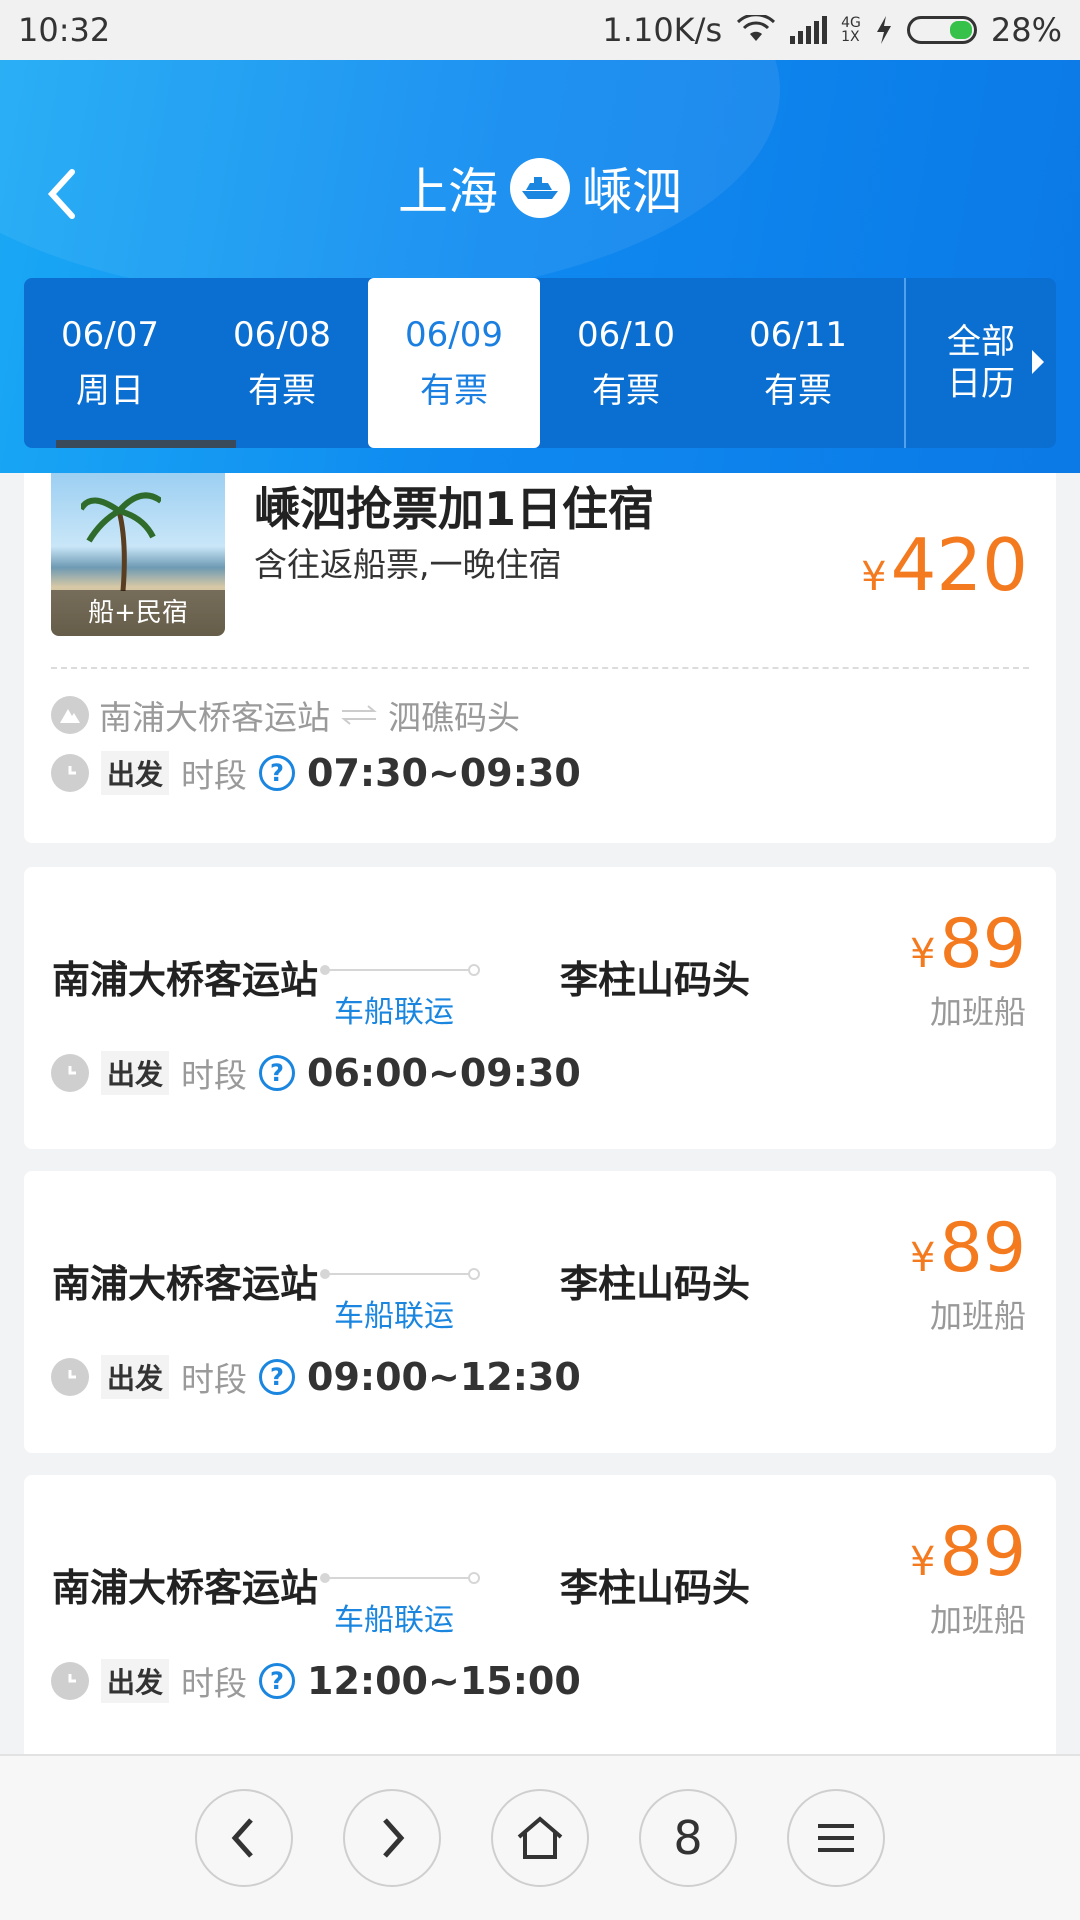 This screenshot has width=1080, height=1920. I want to click on home-icon, so click(540, 1837).